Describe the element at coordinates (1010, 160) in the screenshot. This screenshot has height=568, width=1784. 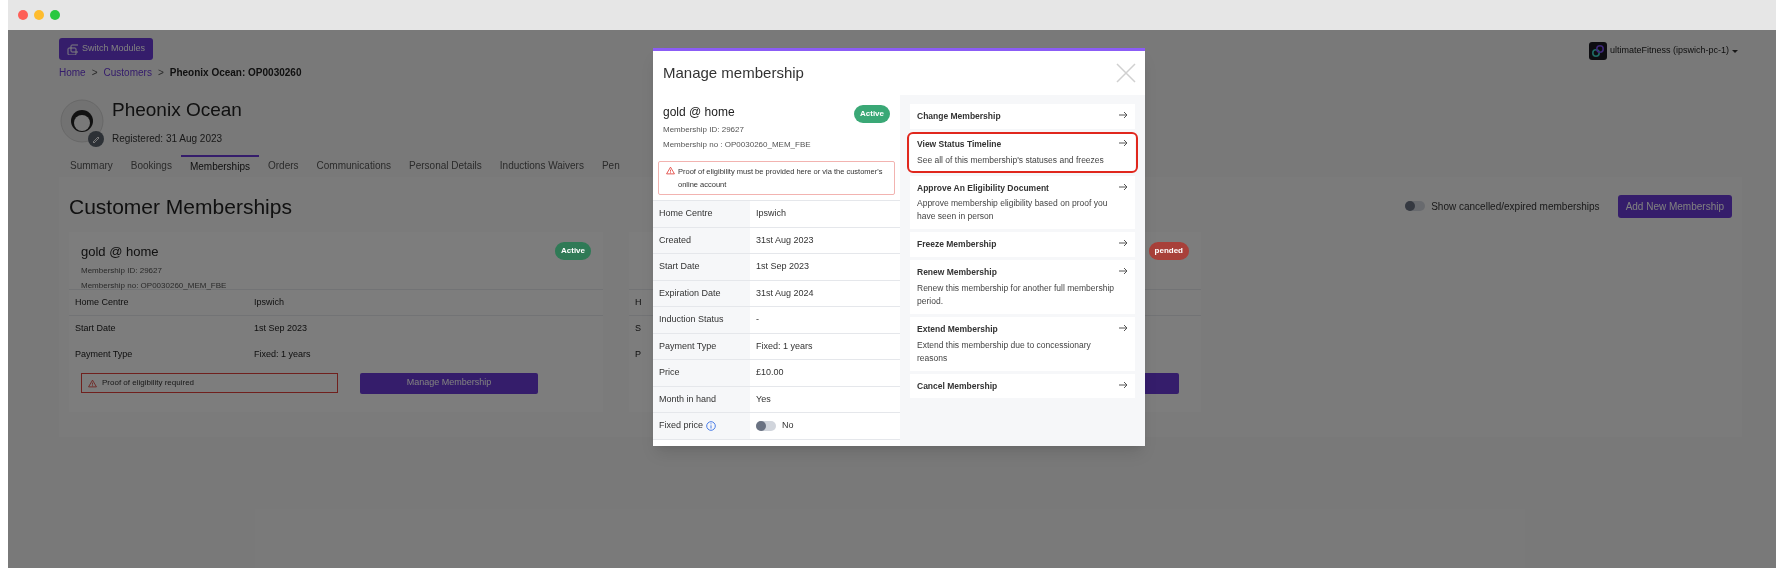
I see `action-description: See all of this membership's statuses and freezes` at that location.